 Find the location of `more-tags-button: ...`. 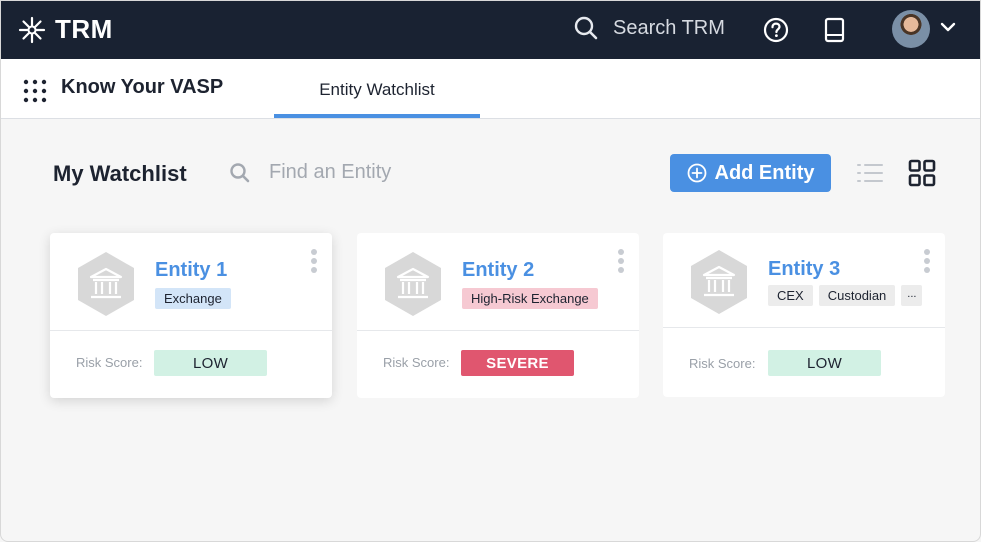

more-tags-button: ... is located at coordinates (912, 295).